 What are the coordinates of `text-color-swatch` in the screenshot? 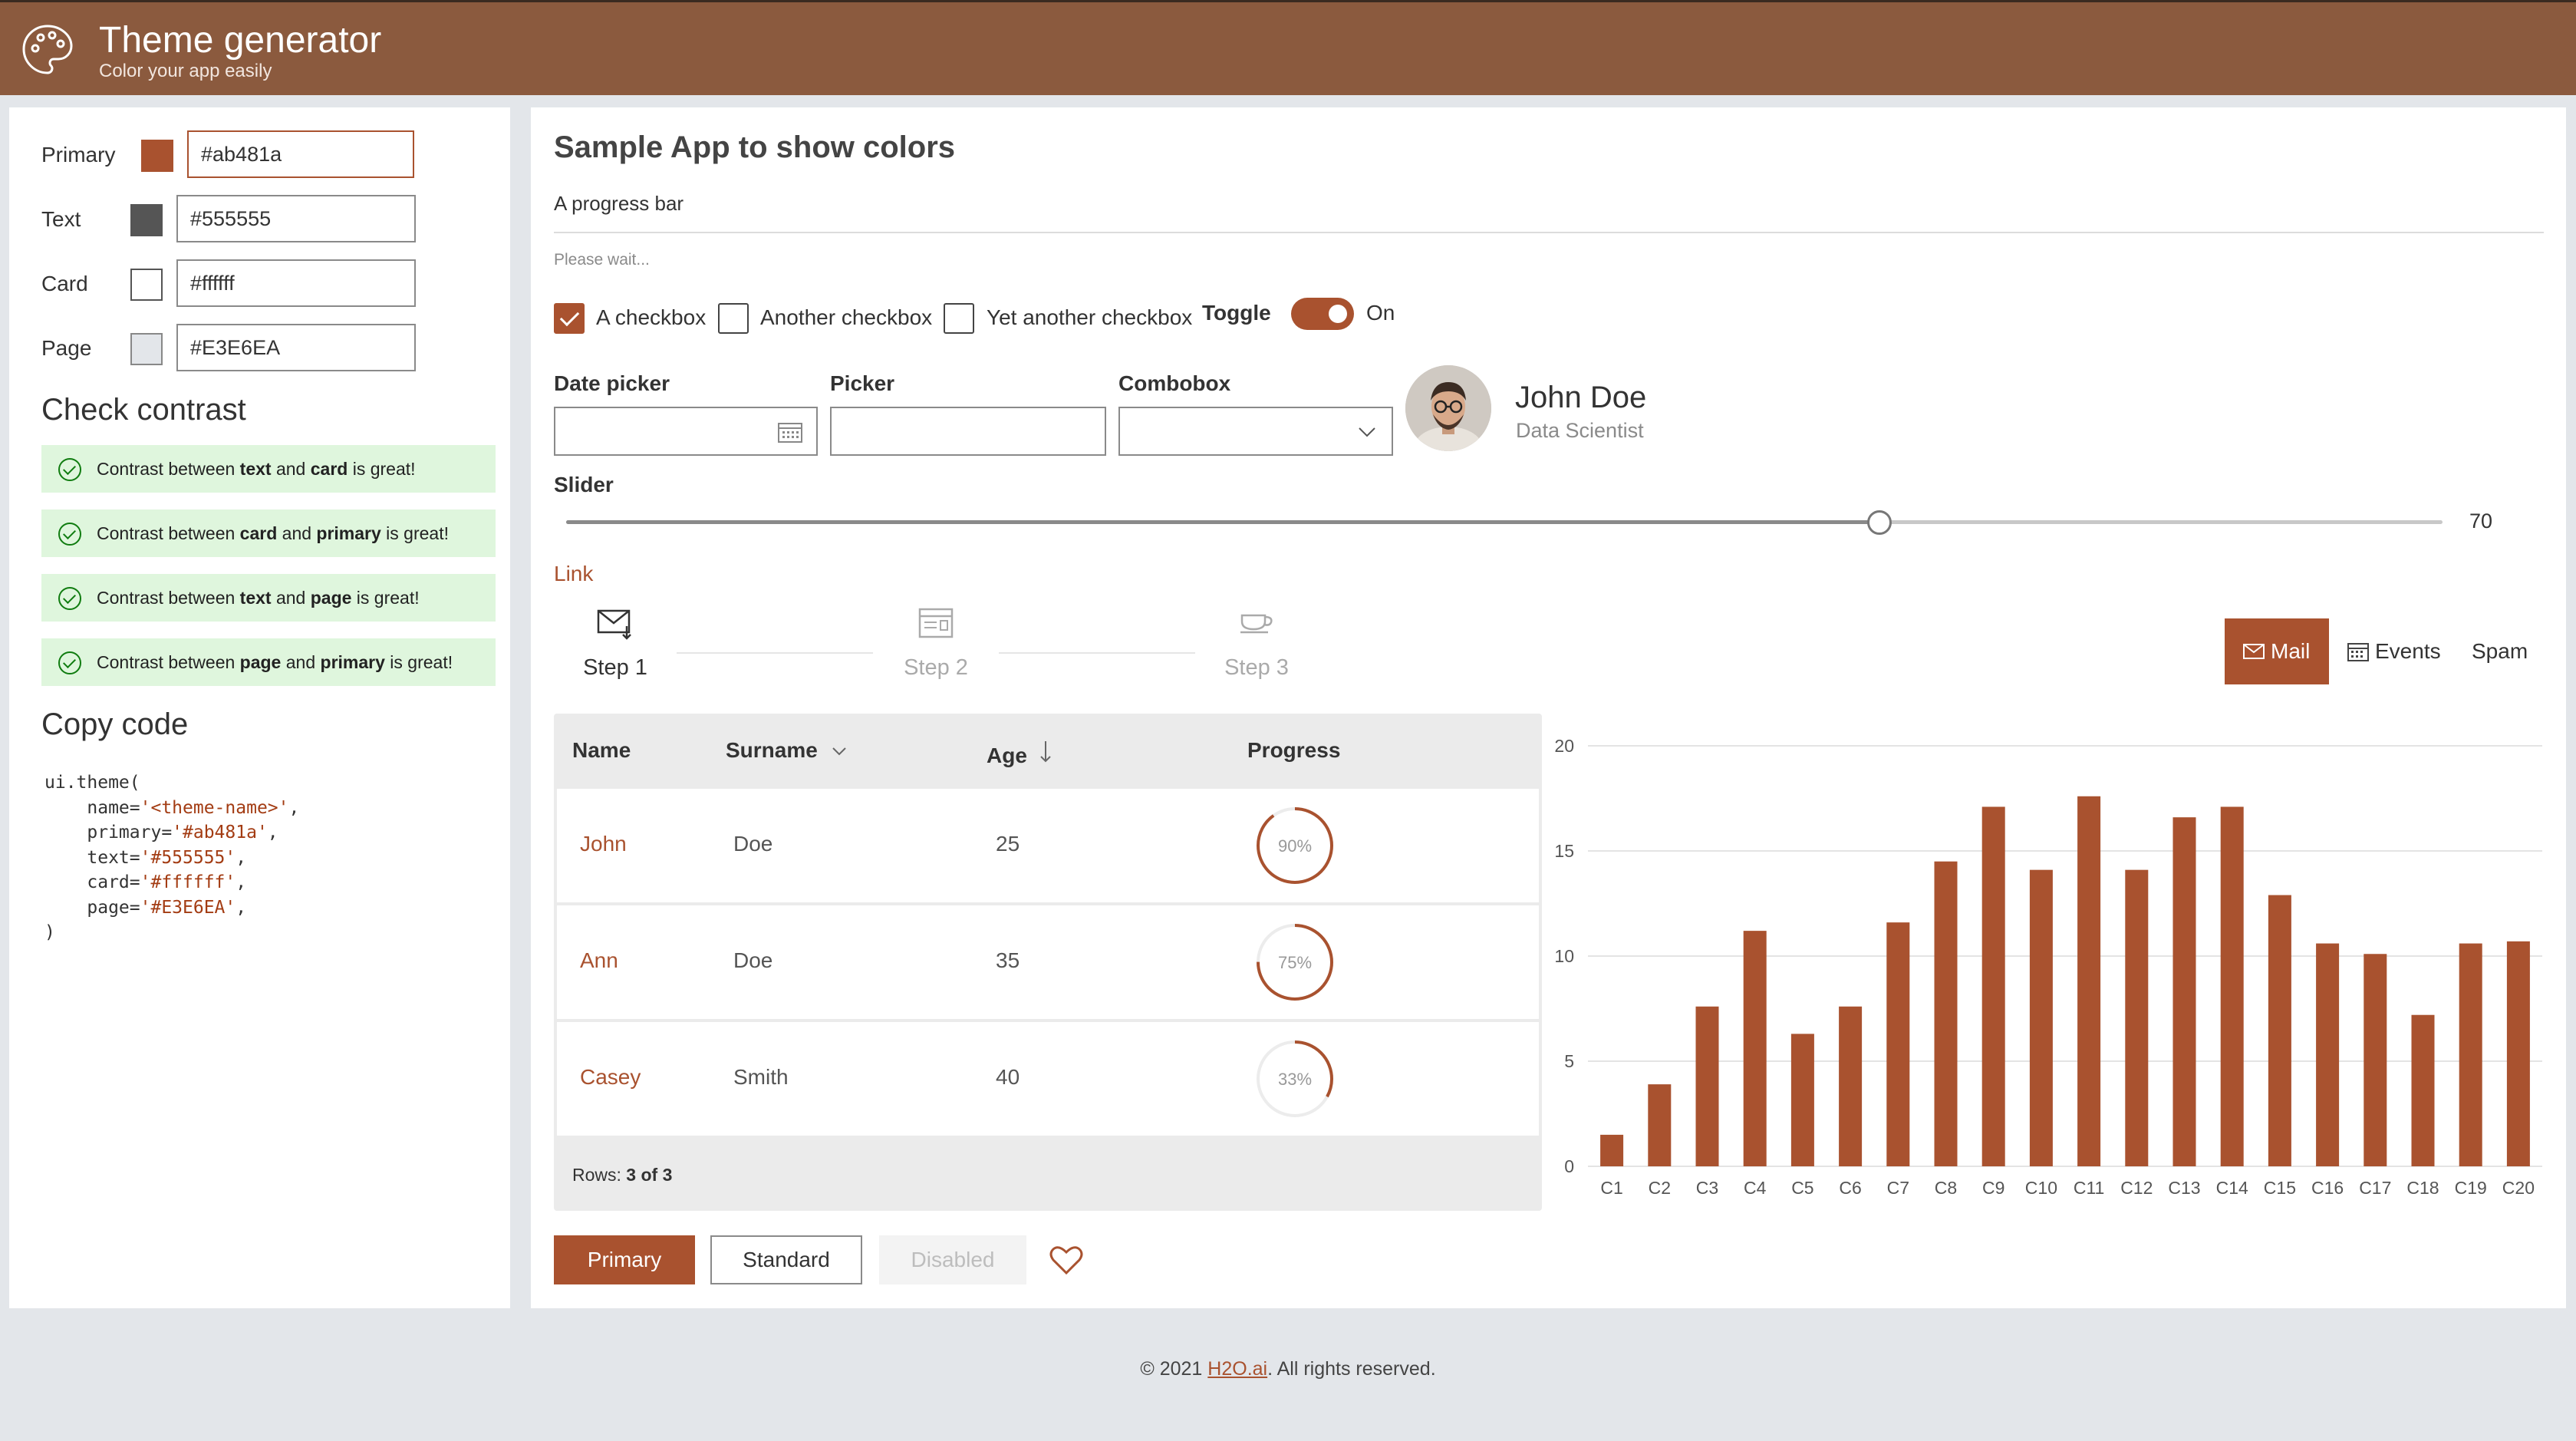 It's located at (146, 220).